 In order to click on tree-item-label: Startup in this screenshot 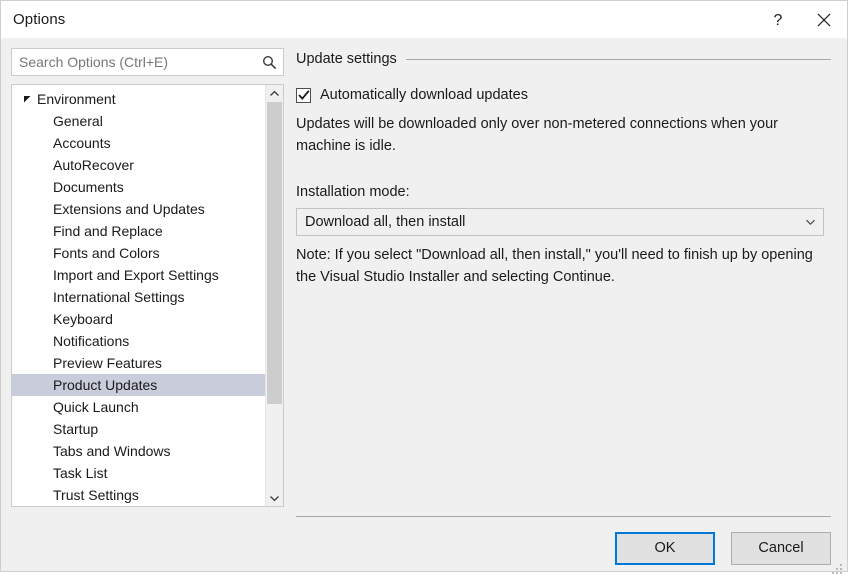, I will do `click(76, 429)`.